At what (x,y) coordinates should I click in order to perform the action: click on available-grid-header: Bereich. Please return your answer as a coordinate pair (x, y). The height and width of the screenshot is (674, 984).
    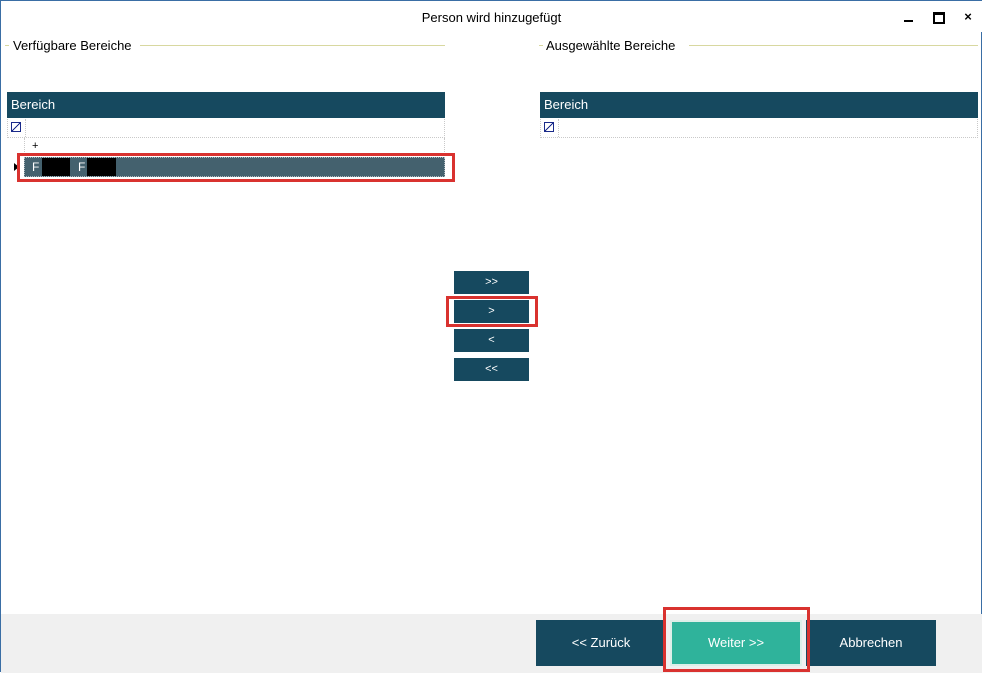
    Looking at the image, I should click on (226, 105).